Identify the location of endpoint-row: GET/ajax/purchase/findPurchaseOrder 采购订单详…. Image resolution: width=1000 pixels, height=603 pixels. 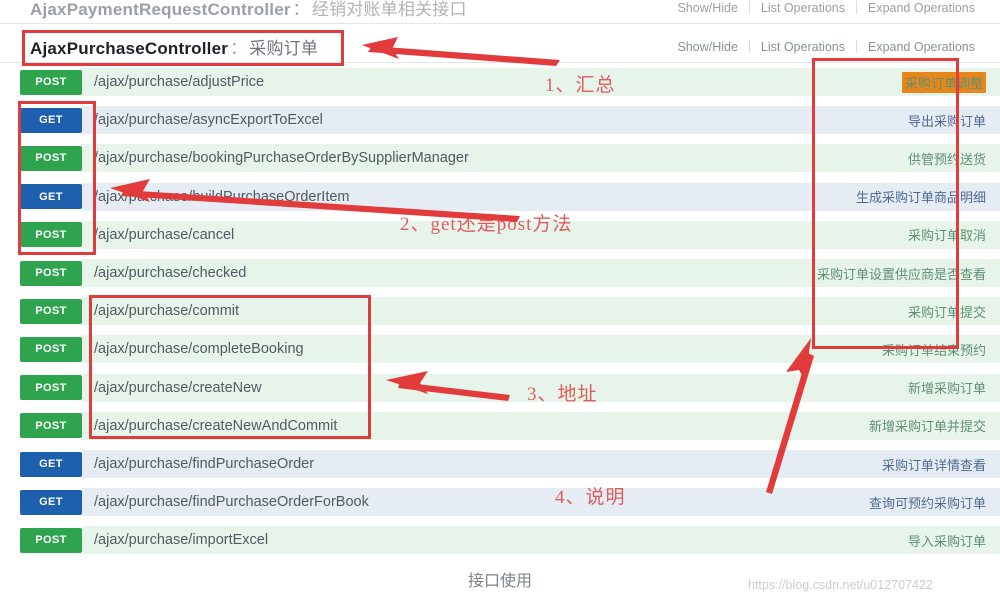
(500, 464).